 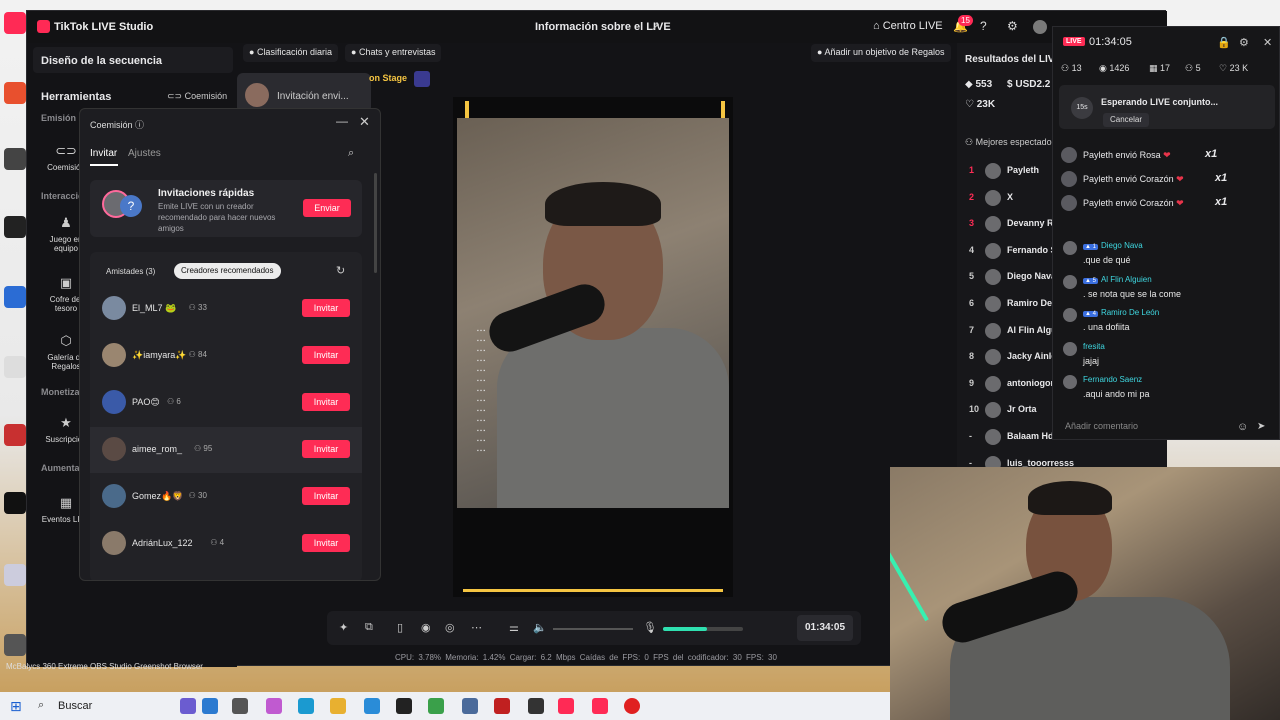 I want to click on centro-live-button: ⌂ Centro LIVE, so click(x=908, y=26).